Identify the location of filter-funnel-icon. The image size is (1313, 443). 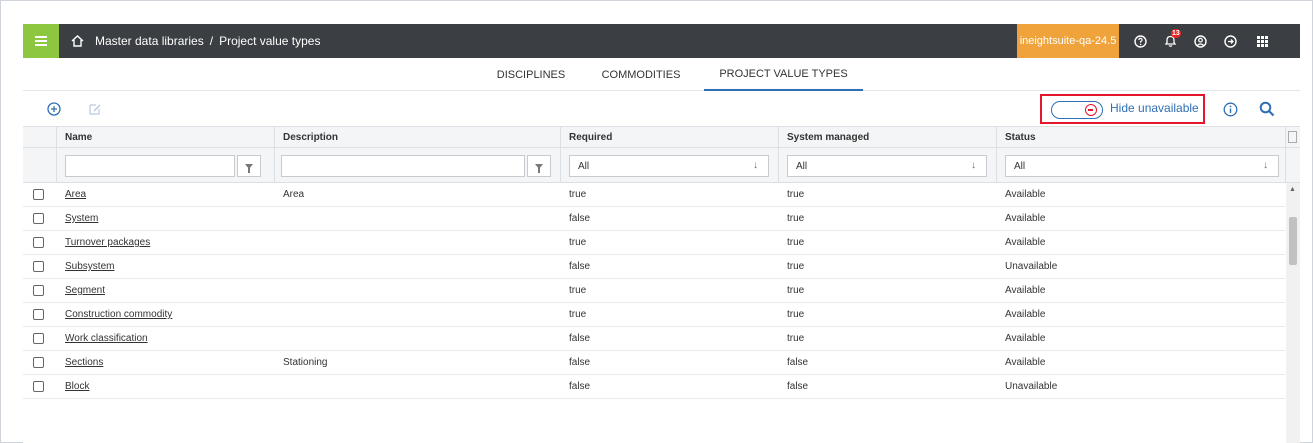
(249, 168).